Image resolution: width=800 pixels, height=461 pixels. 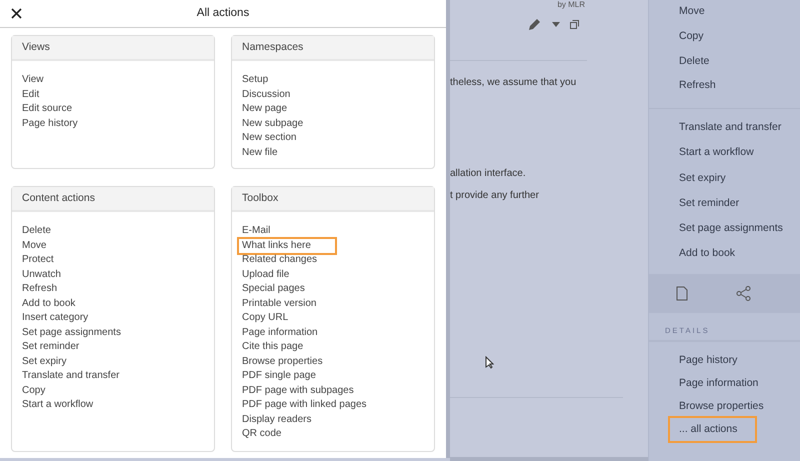 I want to click on card-title: Content actions, so click(x=113, y=199).